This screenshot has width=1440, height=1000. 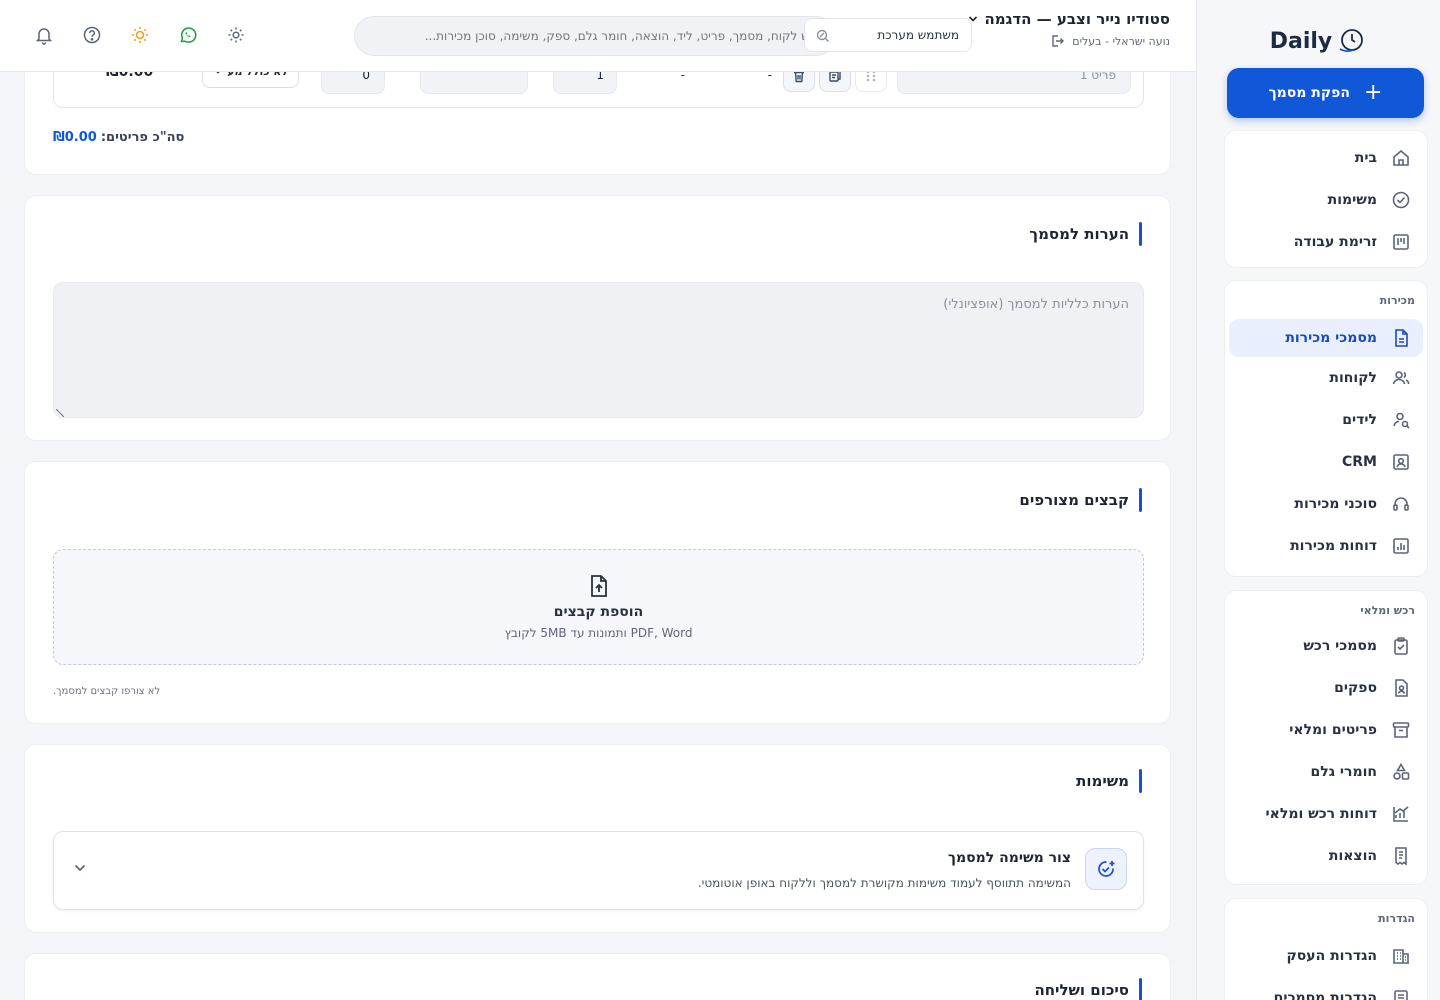 I want to click on global-search, so click(x=595, y=36).